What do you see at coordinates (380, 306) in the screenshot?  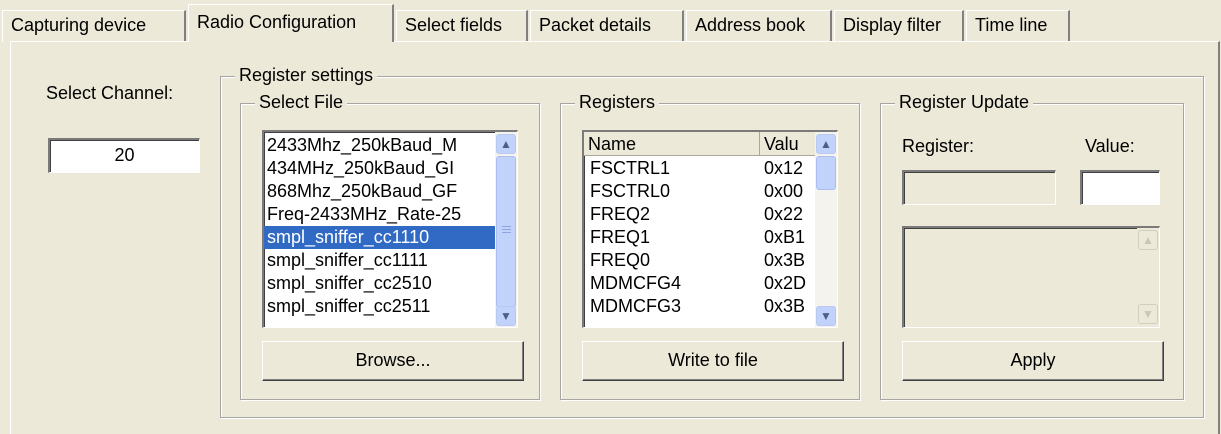 I see `list-item: smpl_sniffer_cc2511` at bounding box center [380, 306].